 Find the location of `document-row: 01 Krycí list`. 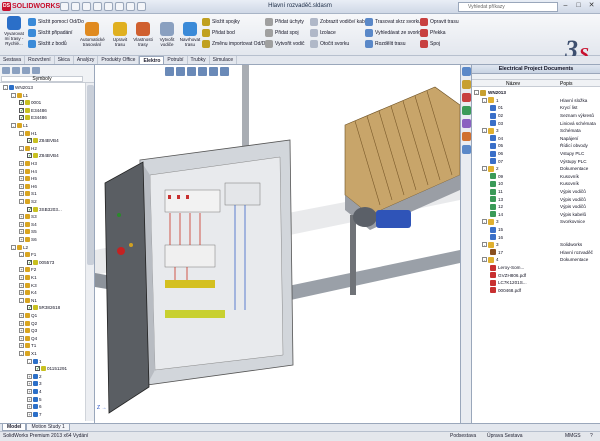

document-row: 01 Krycí list is located at coordinates (533, 108).